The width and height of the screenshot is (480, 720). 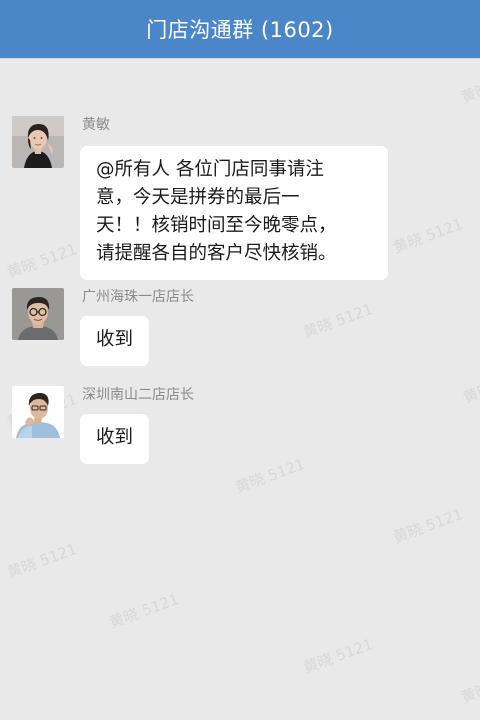 I want to click on man-with-glasses-portrait-icon, so click(x=38, y=314).